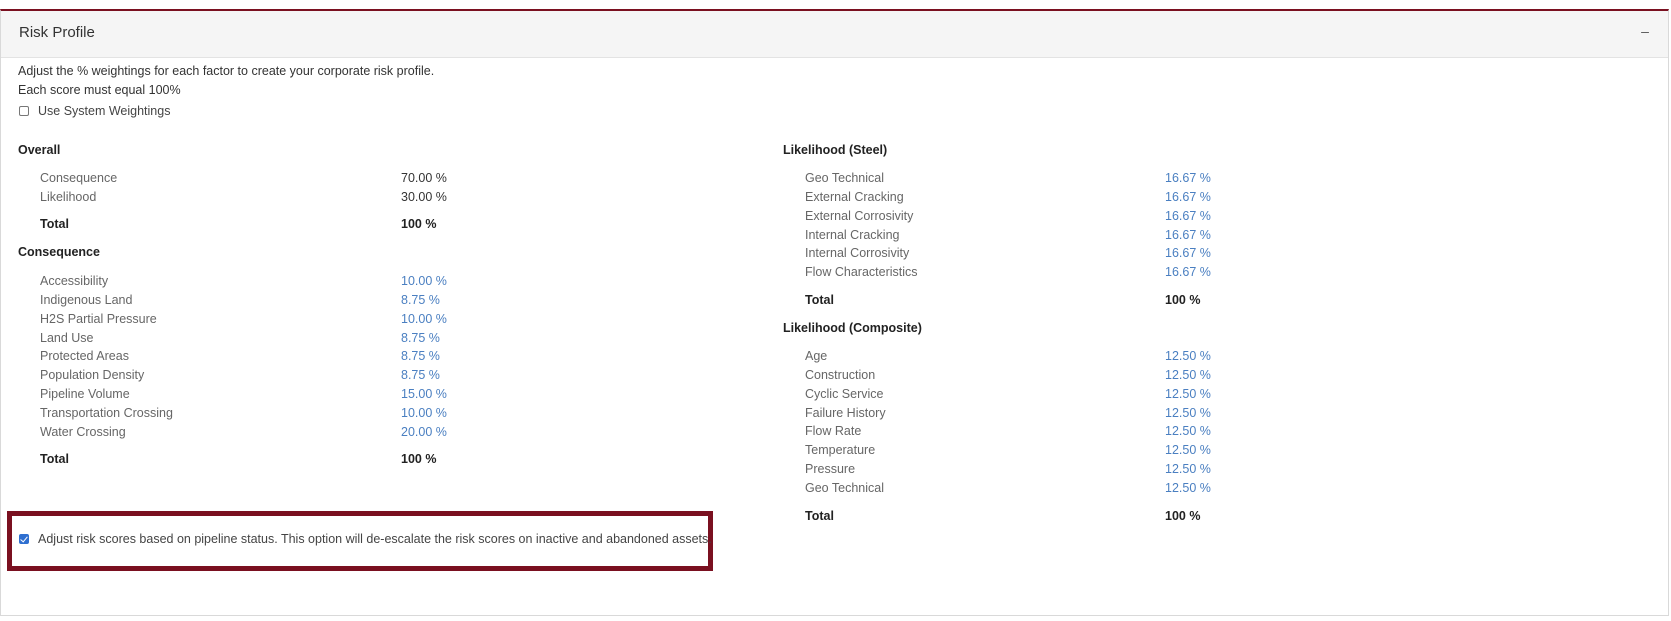 This screenshot has width=1671, height=621. What do you see at coordinates (852, 234) in the screenshot?
I see `row-label: Internal Cracking` at bounding box center [852, 234].